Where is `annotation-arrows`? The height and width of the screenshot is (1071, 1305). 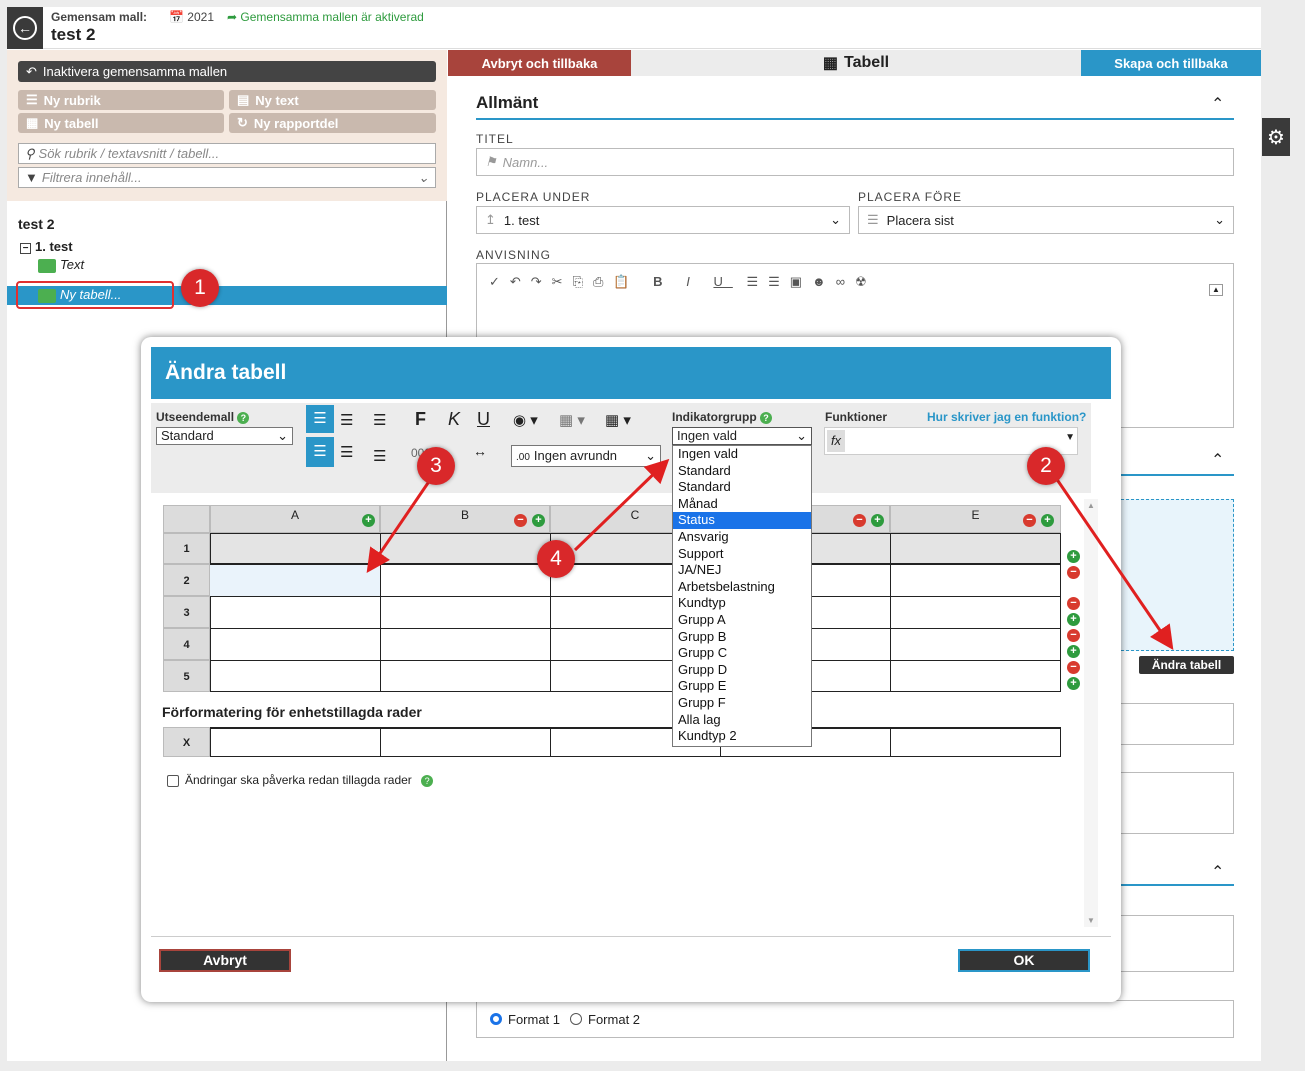
annotation-arrows is located at coordinates (770, 554).